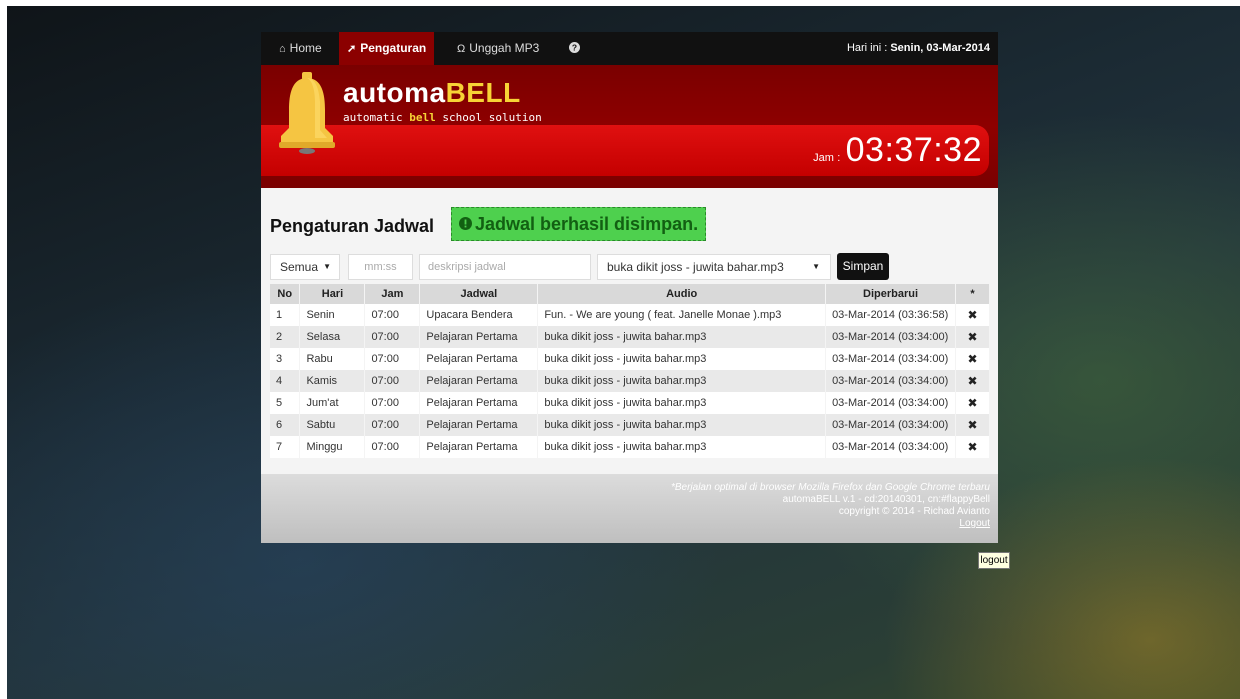 This screenshot has height=699, width=1240. Describe the element at coordinates (282, 49) in the screenshot. I see `home-icon: ⌂` at that location.